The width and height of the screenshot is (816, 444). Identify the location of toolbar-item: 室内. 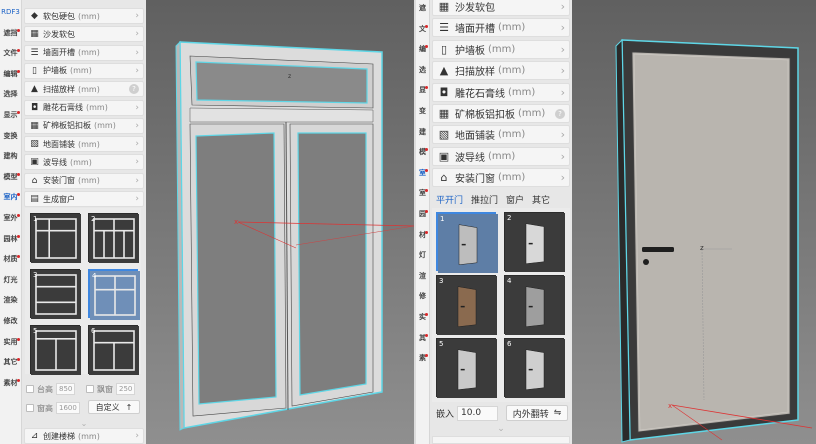
(10, 197).